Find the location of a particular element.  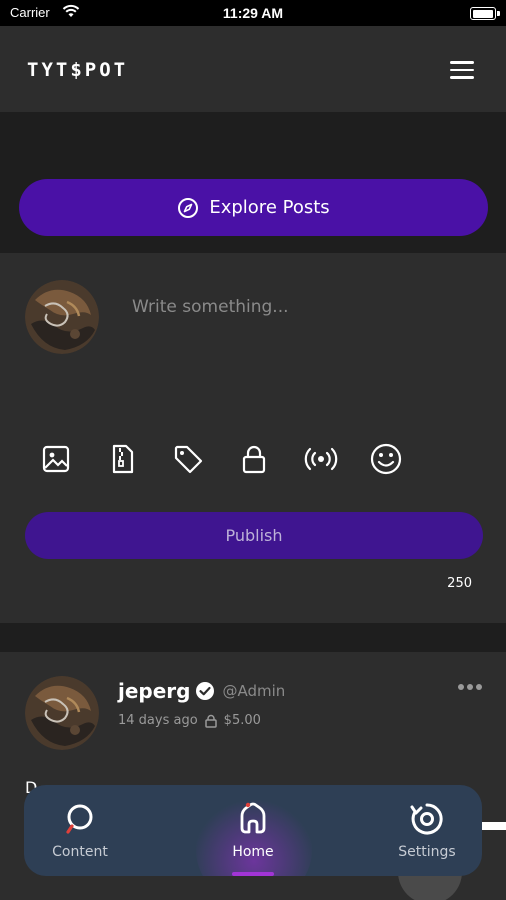

nav-label-content: Content is located at coordinates (80, 852).